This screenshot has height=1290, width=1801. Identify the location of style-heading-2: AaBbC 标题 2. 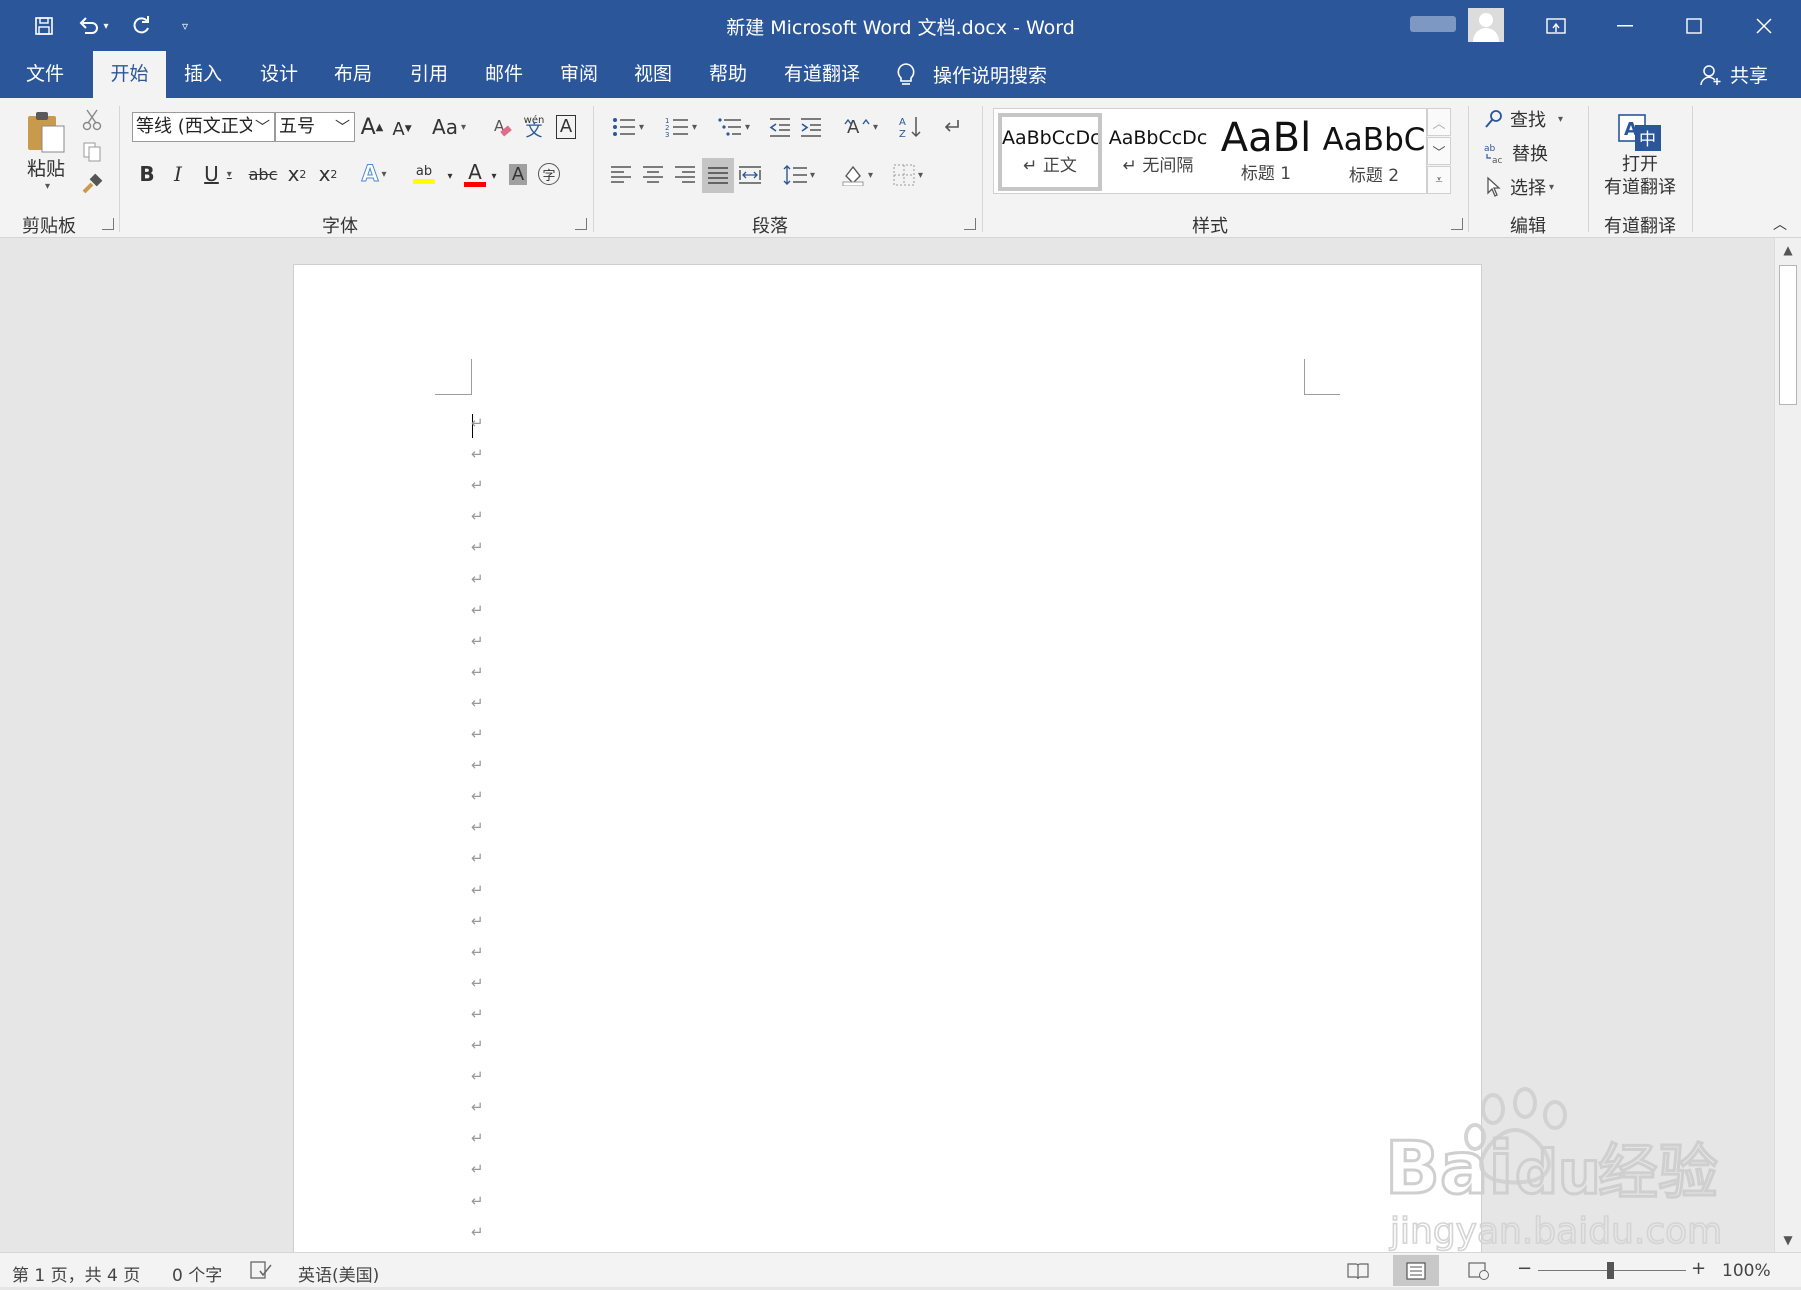
(1374, 152).